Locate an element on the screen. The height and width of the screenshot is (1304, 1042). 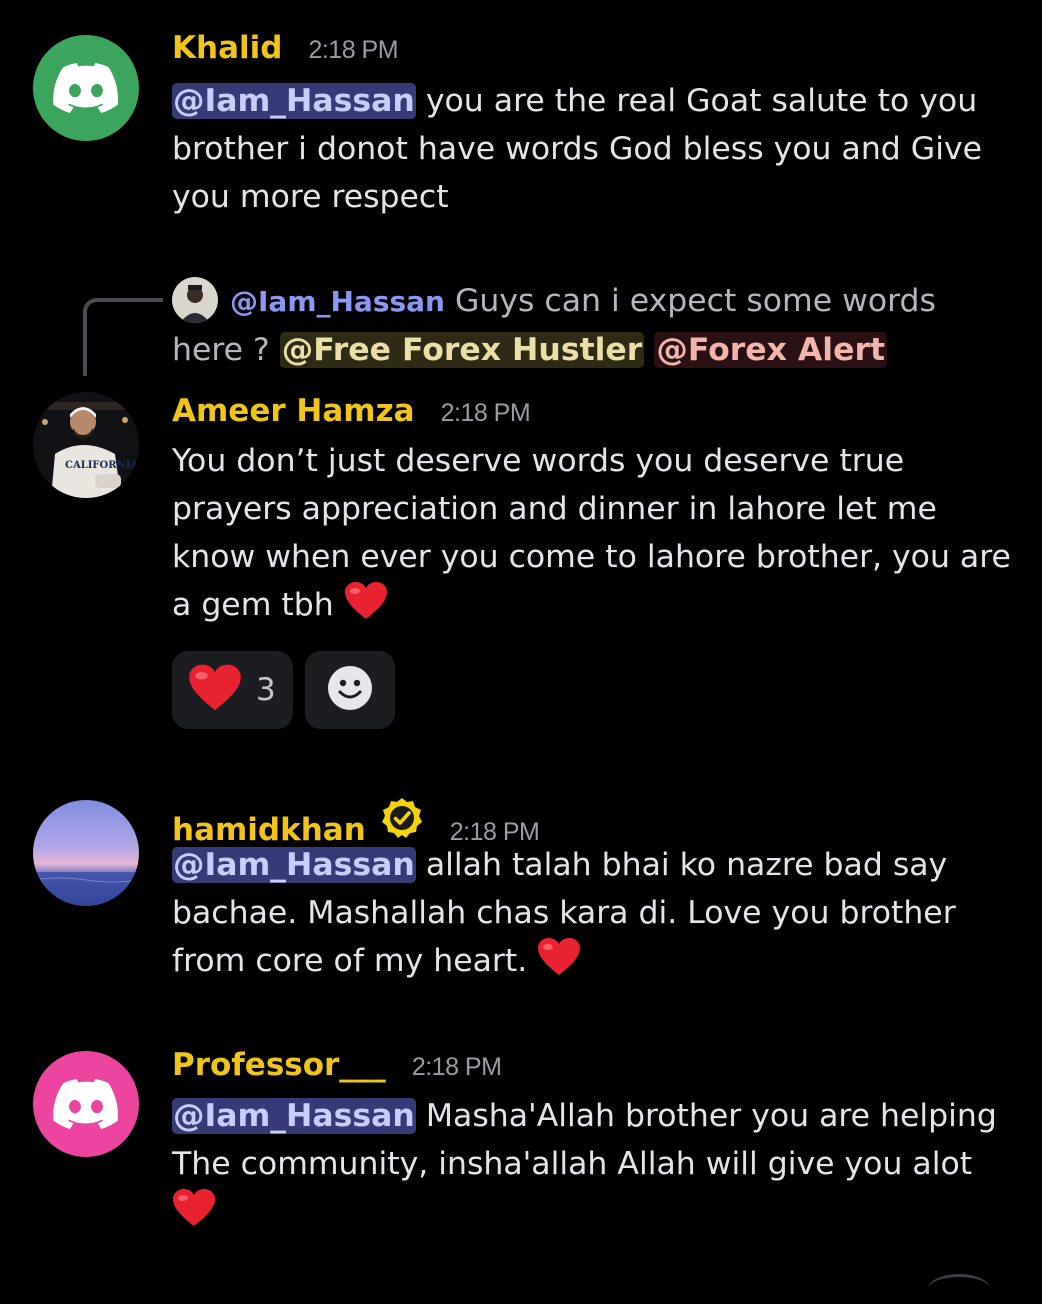
username: Khalid is located at coordinates (227, 48).